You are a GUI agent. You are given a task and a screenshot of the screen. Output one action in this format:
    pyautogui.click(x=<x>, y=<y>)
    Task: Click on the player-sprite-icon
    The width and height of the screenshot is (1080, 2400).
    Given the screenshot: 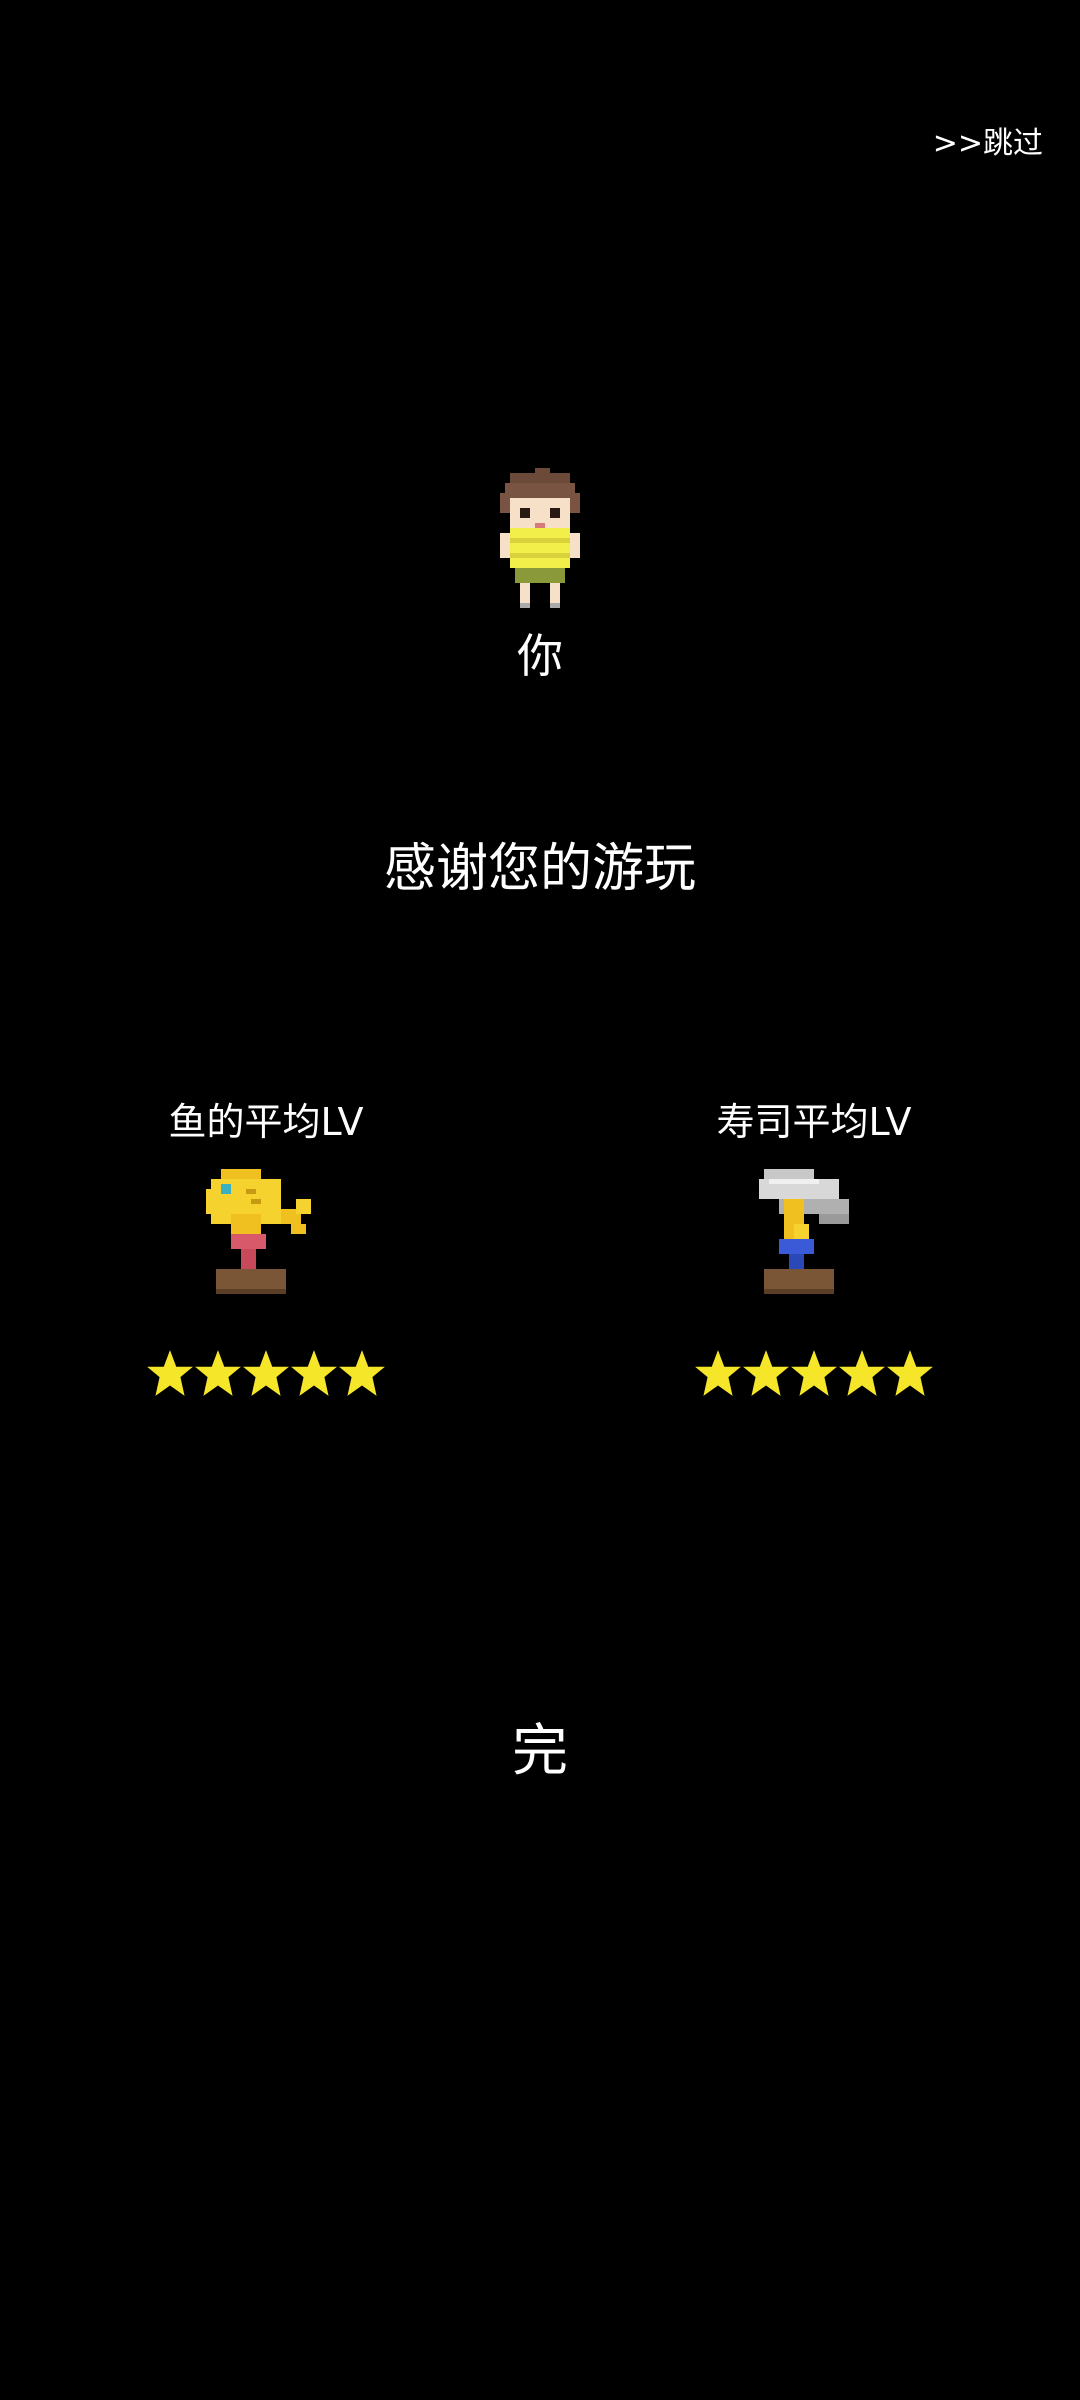 What is the action you would take?
    pyautogui.click(x=540, y=538)
    